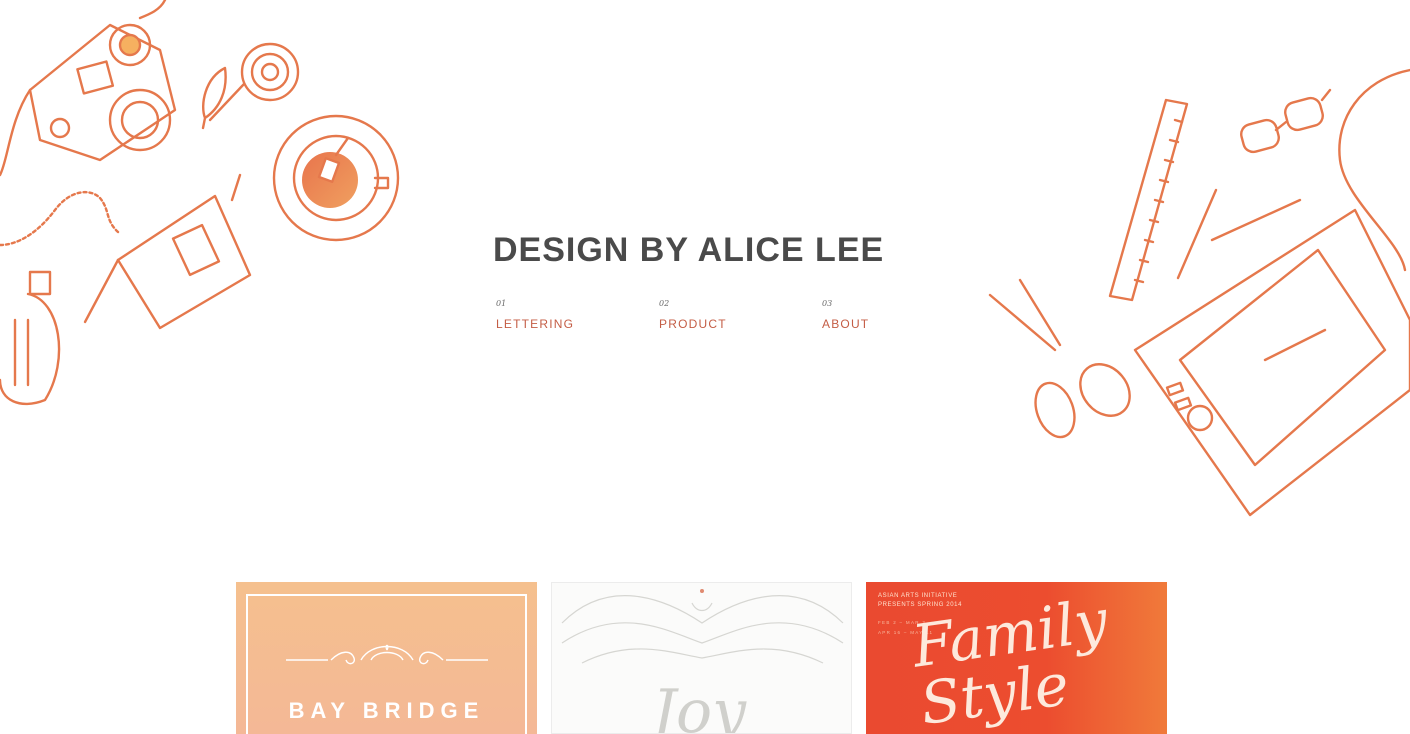  What do you see at coordinates (386, 710) in the screenshot?
I see `bay-bridge-title: BAY BRIDGE` at bounding box center [386, 710].